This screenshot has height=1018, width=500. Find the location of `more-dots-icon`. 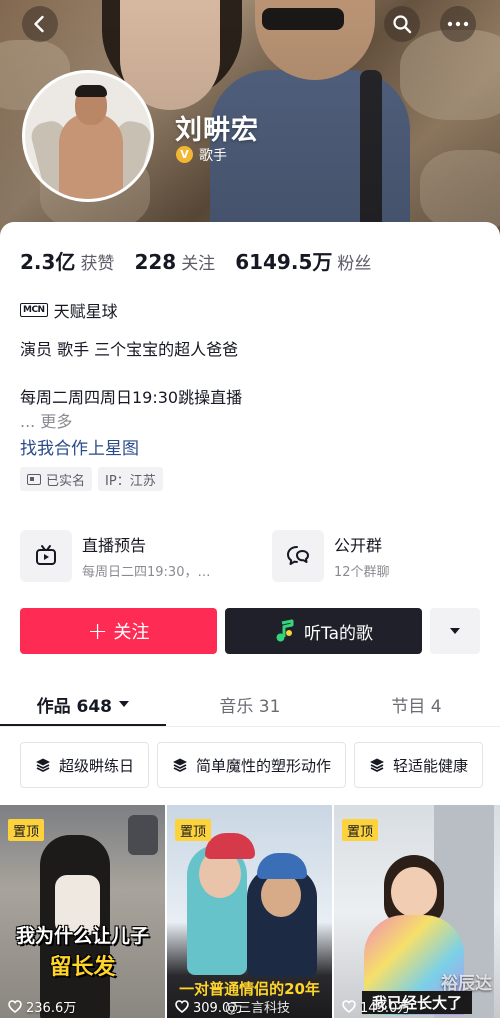

more-dots-icon is located at coordinates (458, 24).